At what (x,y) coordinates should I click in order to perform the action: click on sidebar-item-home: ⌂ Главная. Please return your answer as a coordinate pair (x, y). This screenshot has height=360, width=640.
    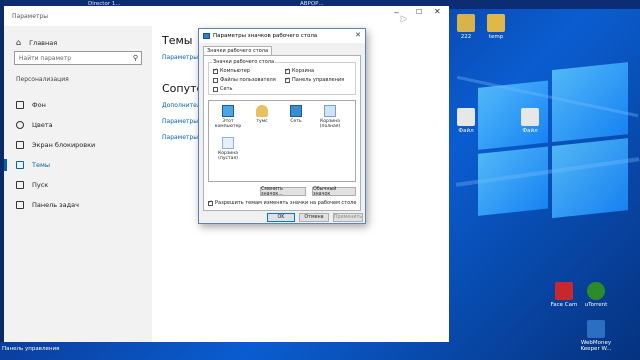
    Looking at the image, I should click on (36, 42).